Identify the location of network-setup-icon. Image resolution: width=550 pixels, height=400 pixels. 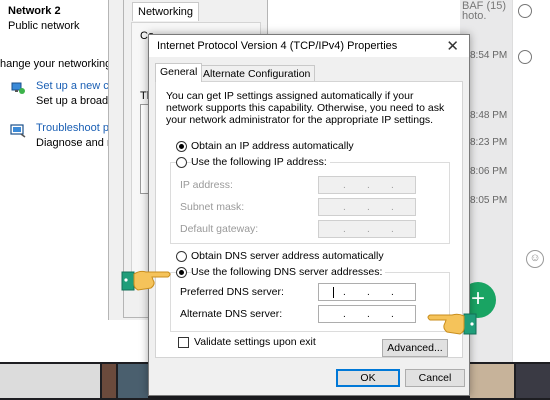
(18, 88).